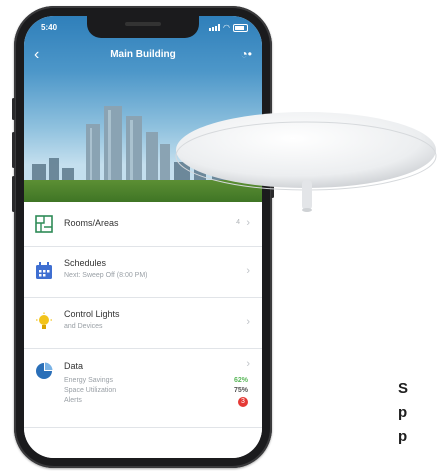  What do you see at coordinates (91, 223) in the screenshot?
I see `menu-item-label: Rooms/Areas` at bounding box center [91, 223].